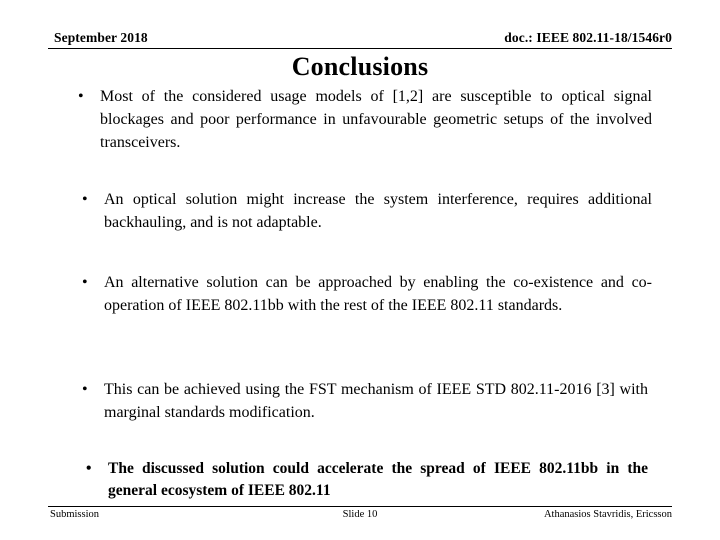 Image resolution: width=720 pixels, height=540 pixels. Describe the element at coordinates (607, 514) in the screenshot. I see `footer-author: Athanasios Stavridis, Ericsson` at that location.